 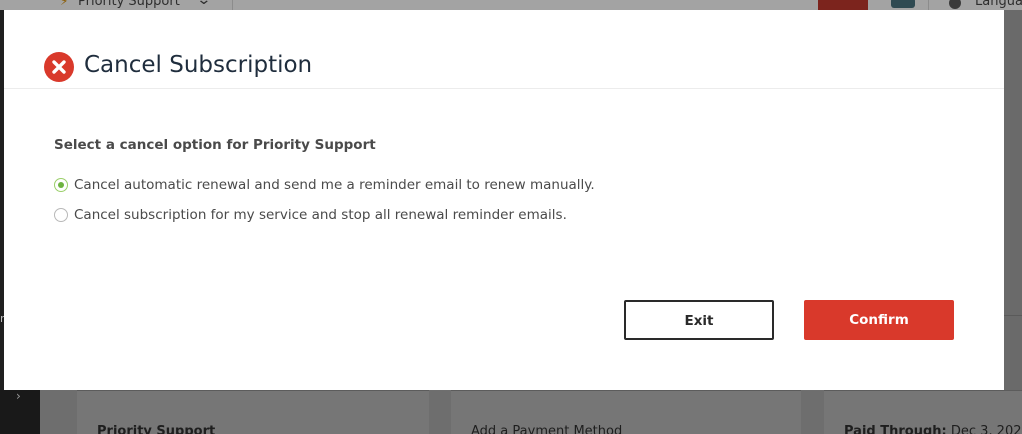 I want to click on notification-bell-button, so click(x=843, y=5).